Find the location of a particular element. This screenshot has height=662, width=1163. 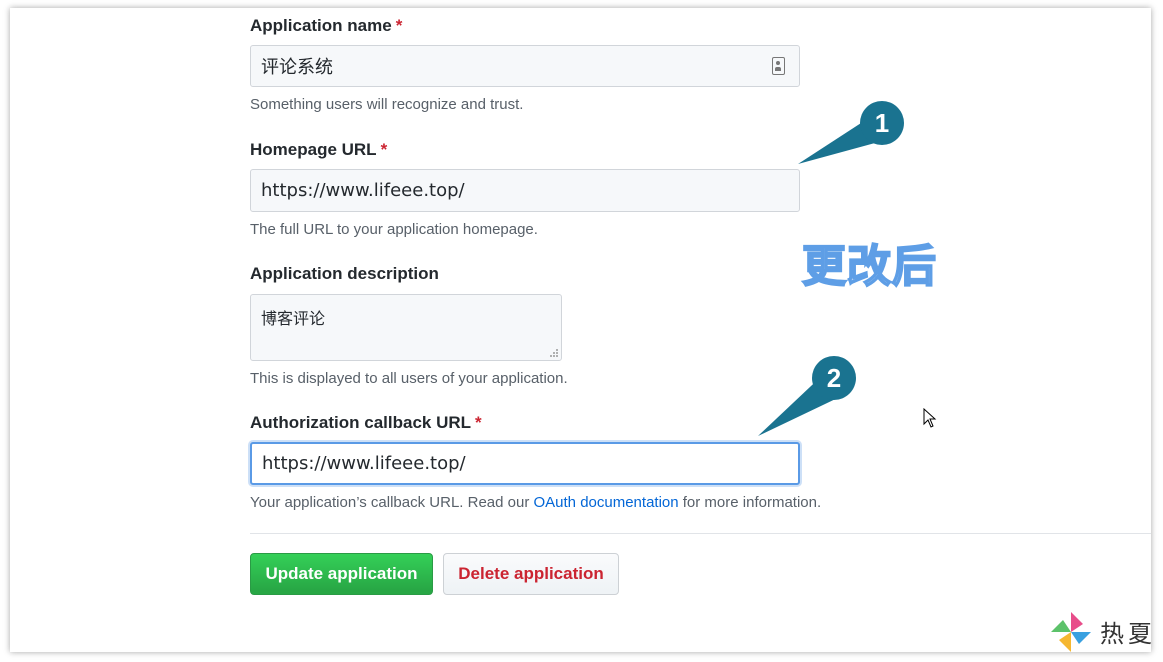

callback-url-label-text: Authorization callback URL is located at coordinates (361, 422).